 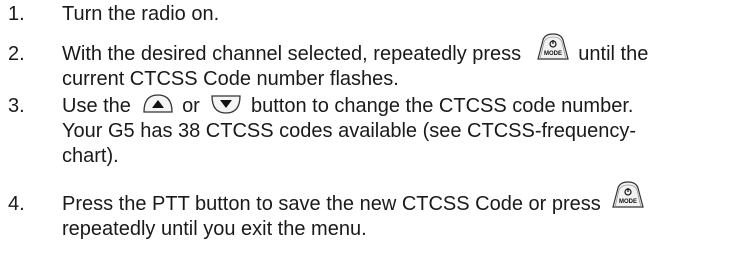 I want to click on step-text-part: button to change the CTCSS code number., so click(x=442, y=106).